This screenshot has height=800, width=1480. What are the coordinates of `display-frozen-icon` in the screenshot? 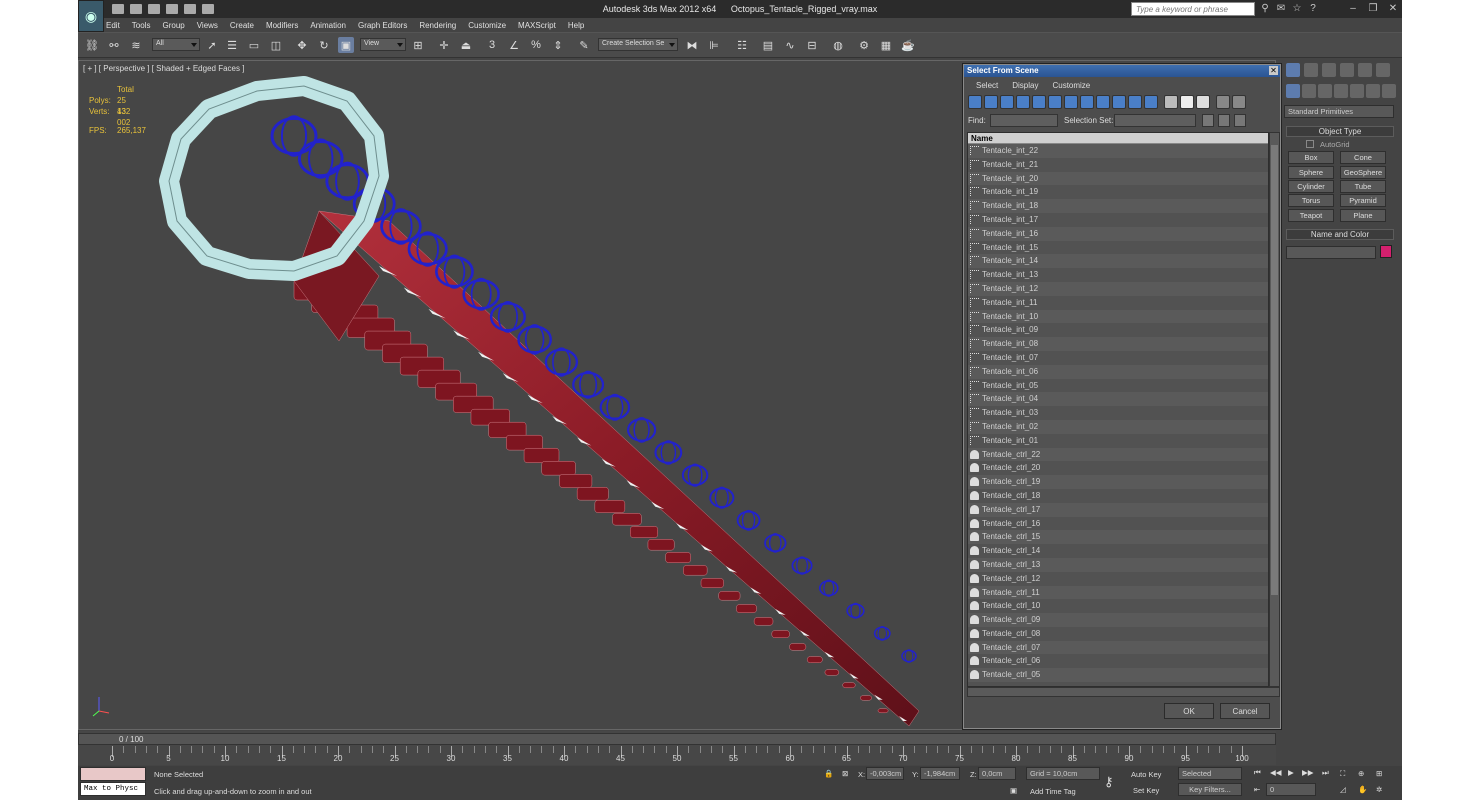 It's located at (1135, 102).